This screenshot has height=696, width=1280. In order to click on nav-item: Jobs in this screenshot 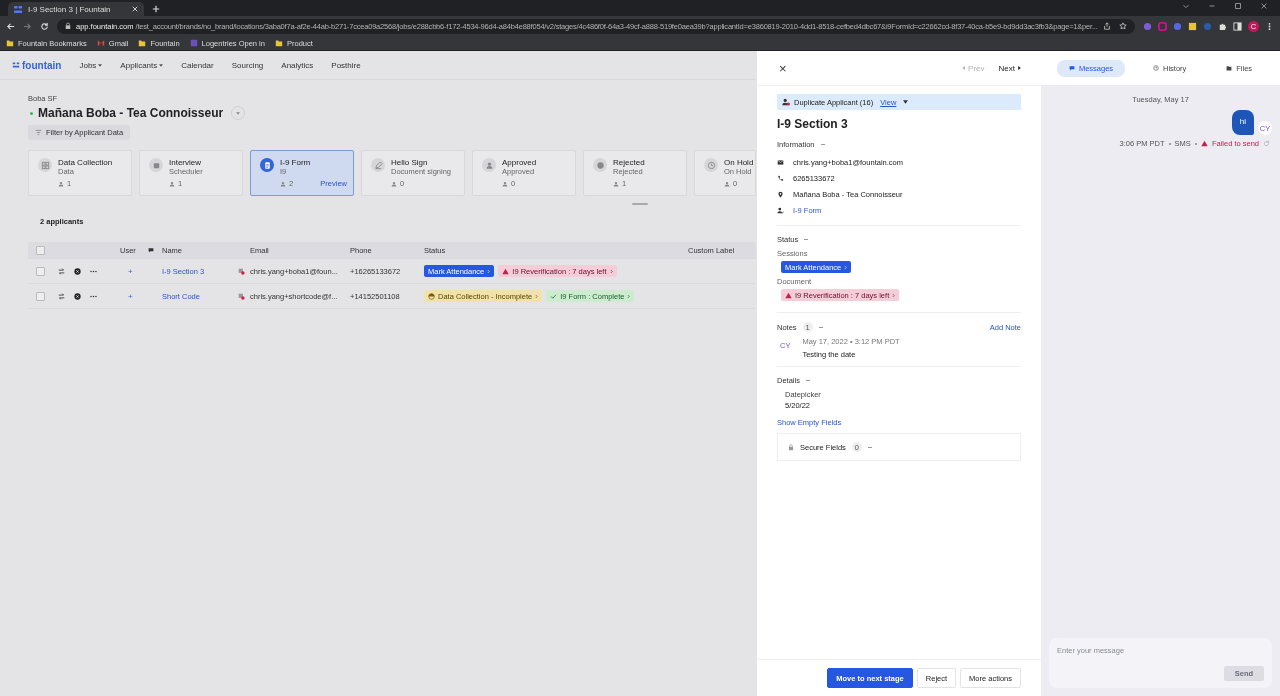, I will do `click(91, 65)`.